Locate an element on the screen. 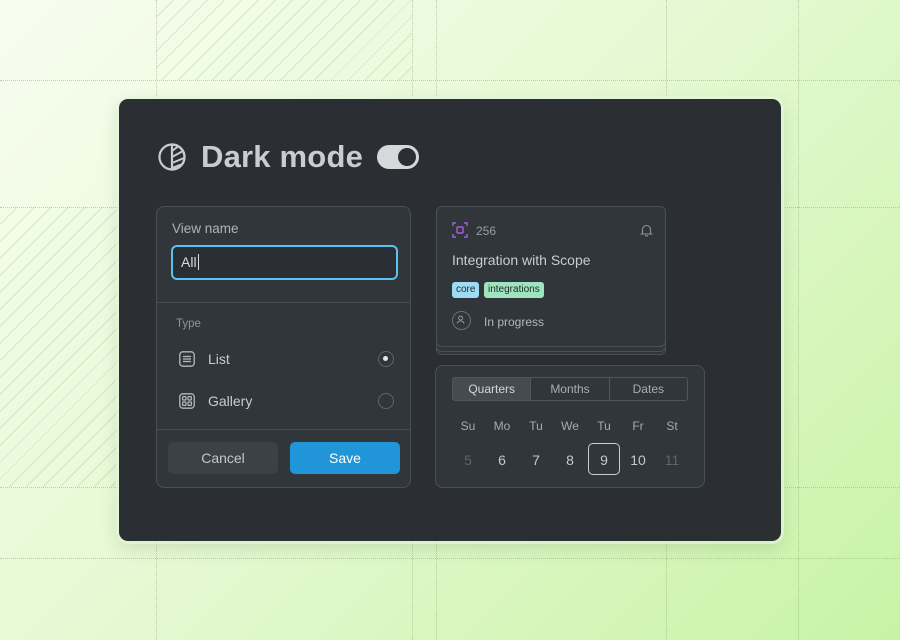 This screenshot has width=900, height=640. calendar-day-selected: 9 is located at coordinates (604, 460).